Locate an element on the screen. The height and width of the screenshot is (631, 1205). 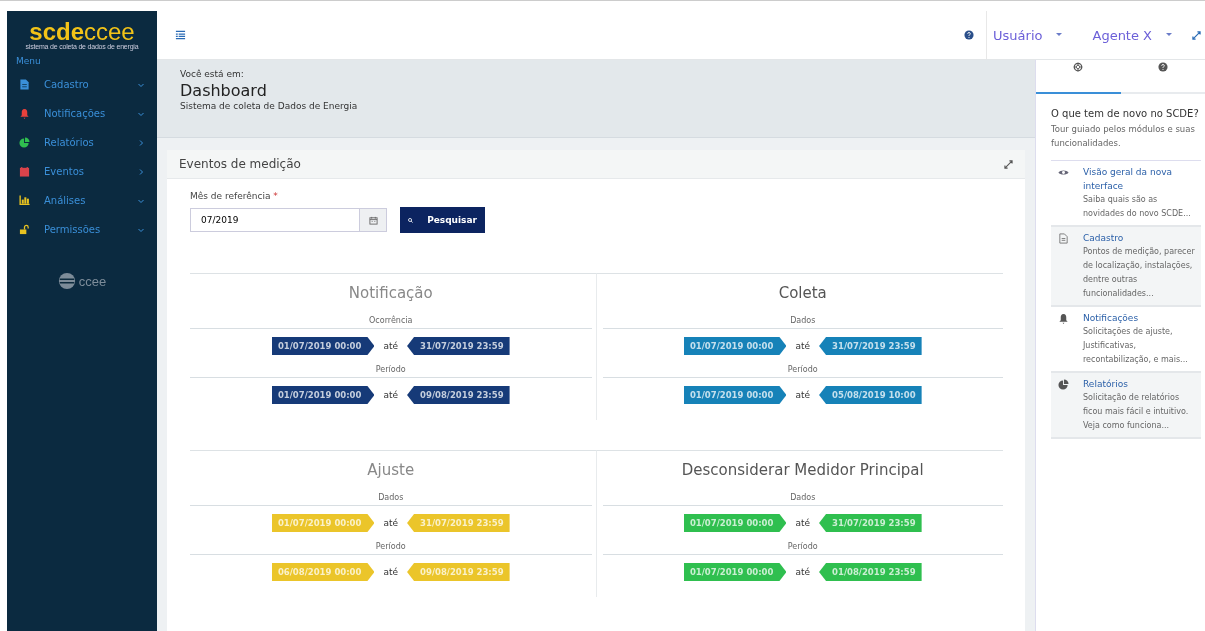
panel-title: Eventos de medição is located at coordinates (240, 164).